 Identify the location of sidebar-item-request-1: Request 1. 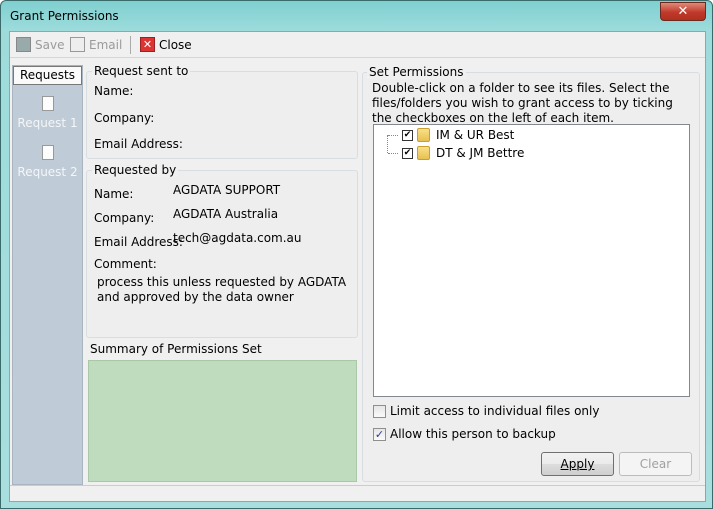
(47, 113).